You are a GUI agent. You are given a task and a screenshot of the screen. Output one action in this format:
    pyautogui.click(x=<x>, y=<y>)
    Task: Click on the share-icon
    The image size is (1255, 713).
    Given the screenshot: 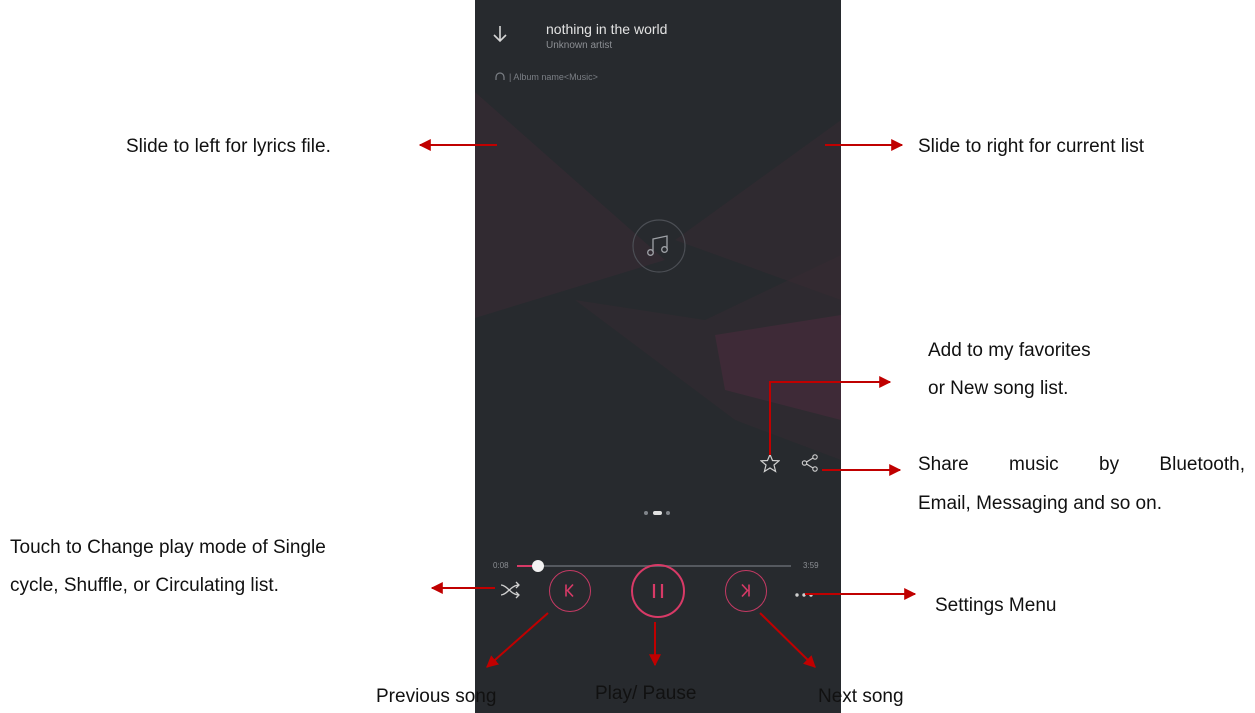 What is the action you would take?
    pyautogui.click(x=810, y=465)
    